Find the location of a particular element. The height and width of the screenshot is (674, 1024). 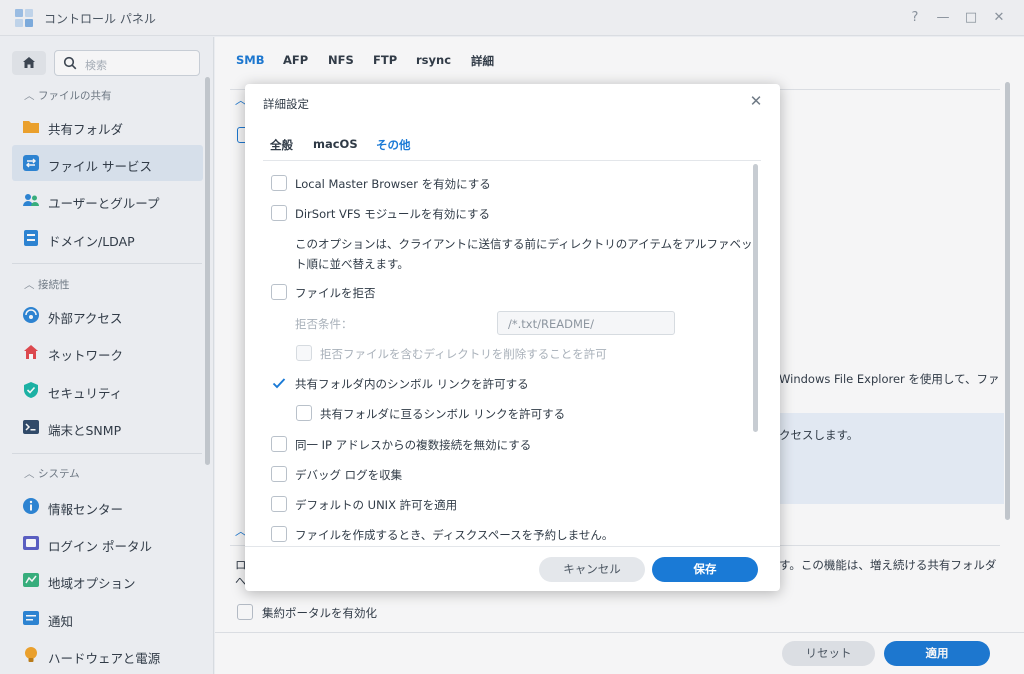

save-button: 保存 is located at coordinates (705, 569).